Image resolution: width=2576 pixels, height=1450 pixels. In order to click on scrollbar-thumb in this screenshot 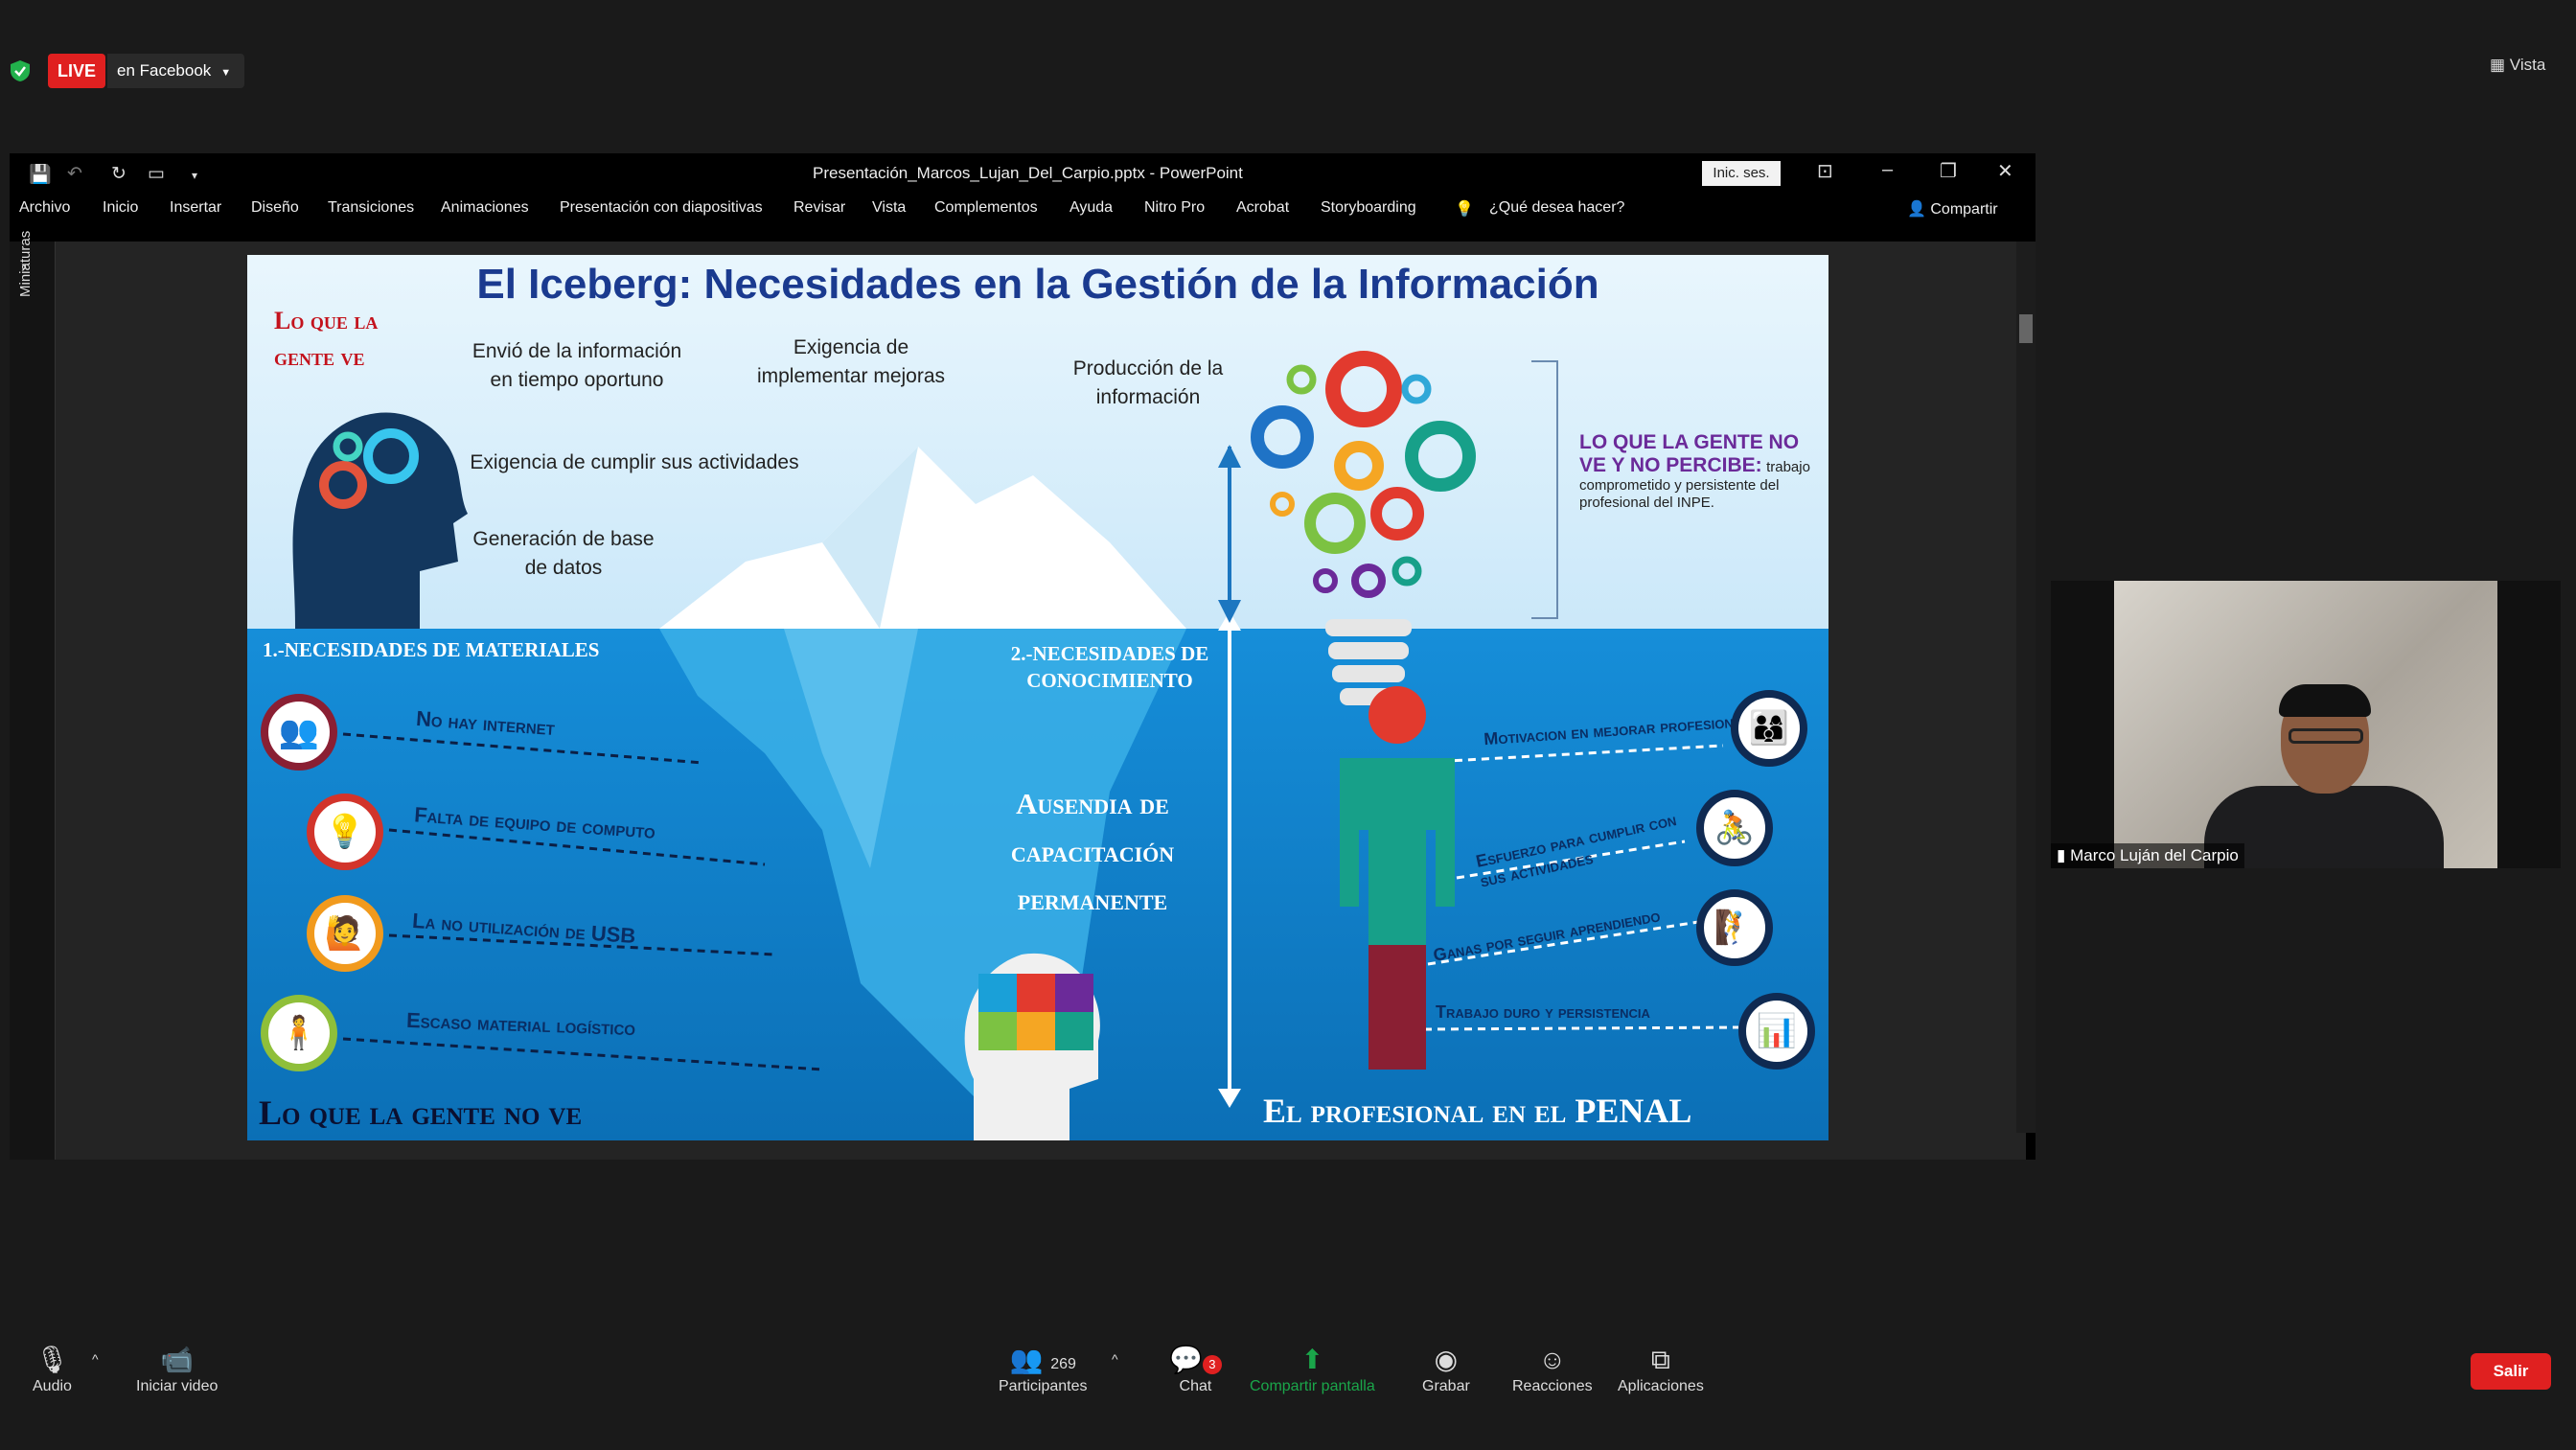, I will do `click(2026, 328)`.